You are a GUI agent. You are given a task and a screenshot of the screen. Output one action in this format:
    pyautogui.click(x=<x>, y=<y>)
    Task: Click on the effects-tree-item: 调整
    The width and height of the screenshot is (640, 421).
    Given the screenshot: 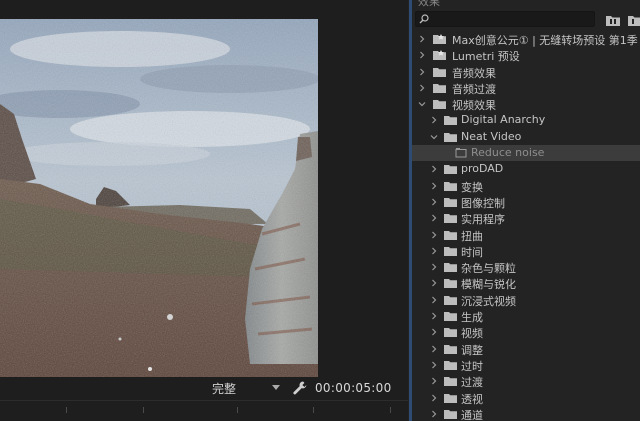 What is the action you would take?
    pyautogui.click(x=526, y=349)
    